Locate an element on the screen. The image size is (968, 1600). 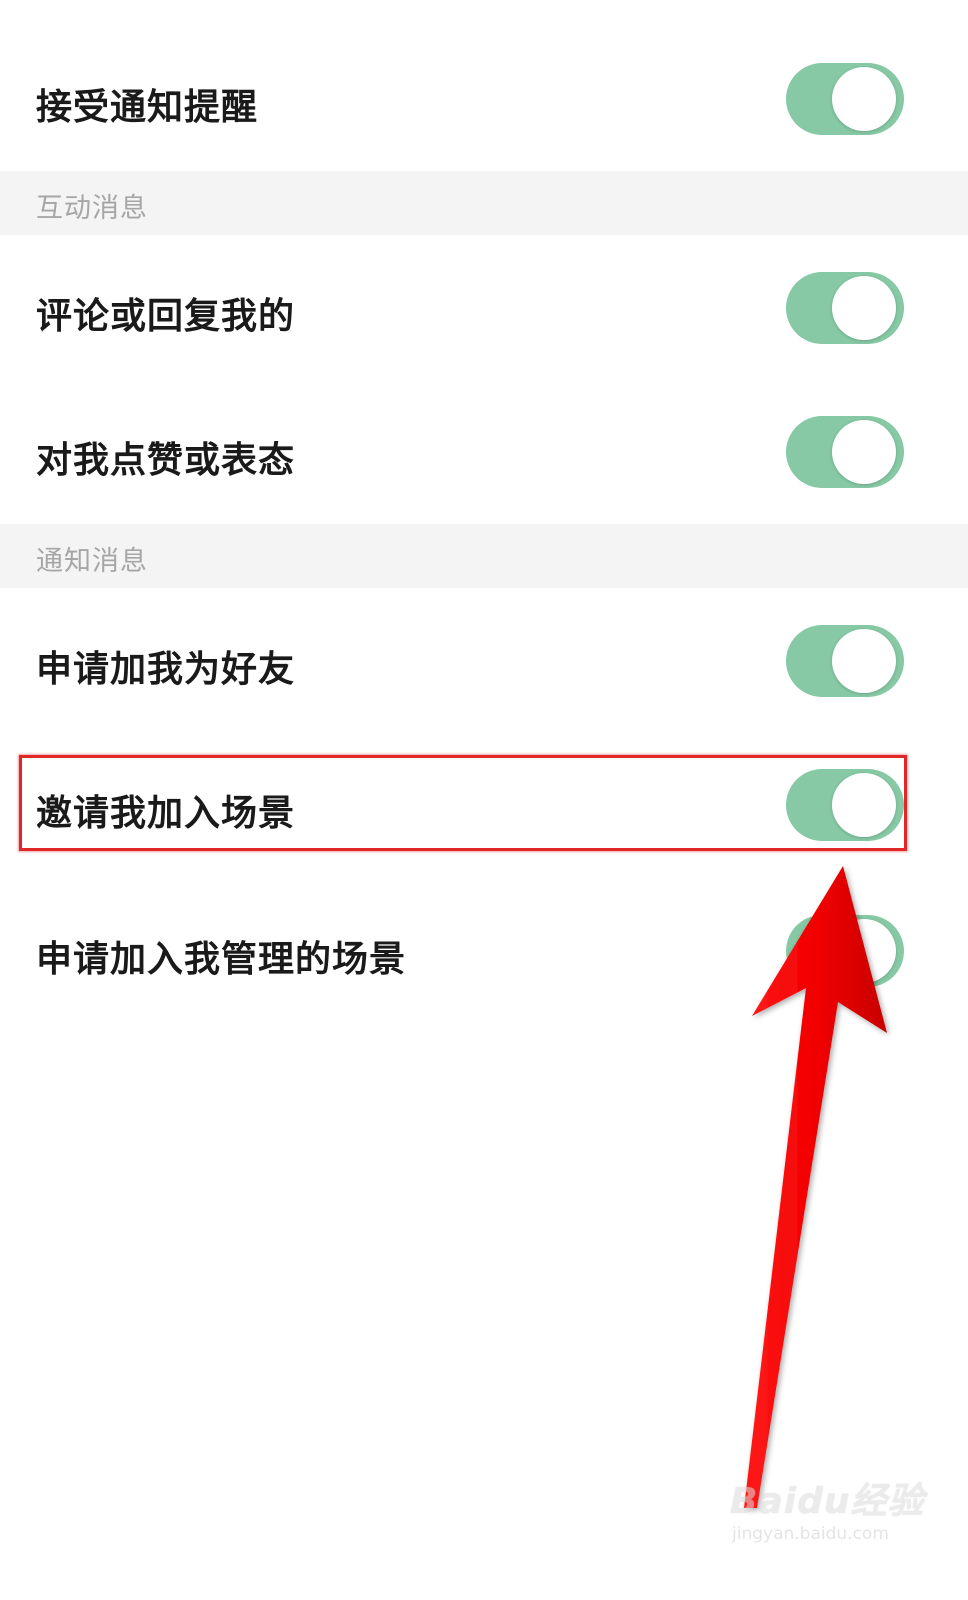
settings-row-label: 申请加我为好友 is located at coordinates (166, 669).